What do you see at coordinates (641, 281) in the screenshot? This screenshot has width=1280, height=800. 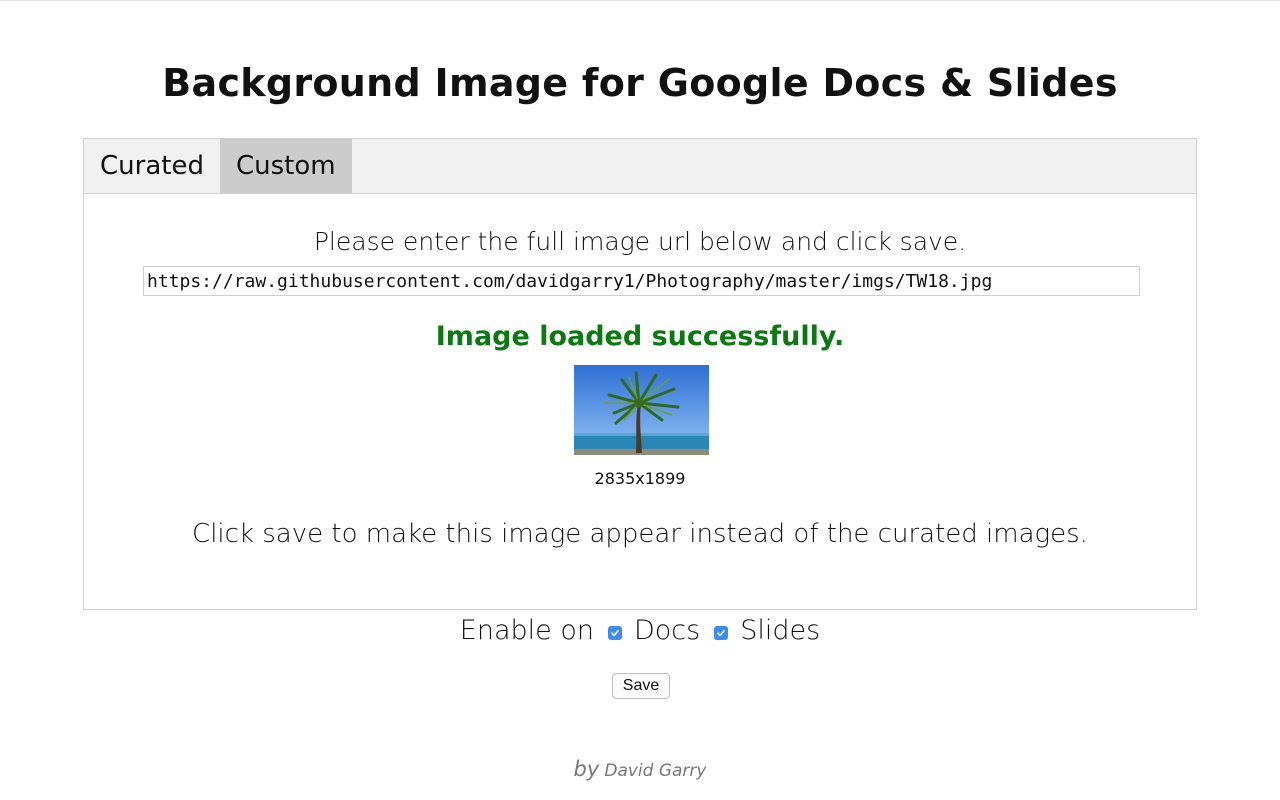 I see `image-url-input` at bounding box center [641, 281].